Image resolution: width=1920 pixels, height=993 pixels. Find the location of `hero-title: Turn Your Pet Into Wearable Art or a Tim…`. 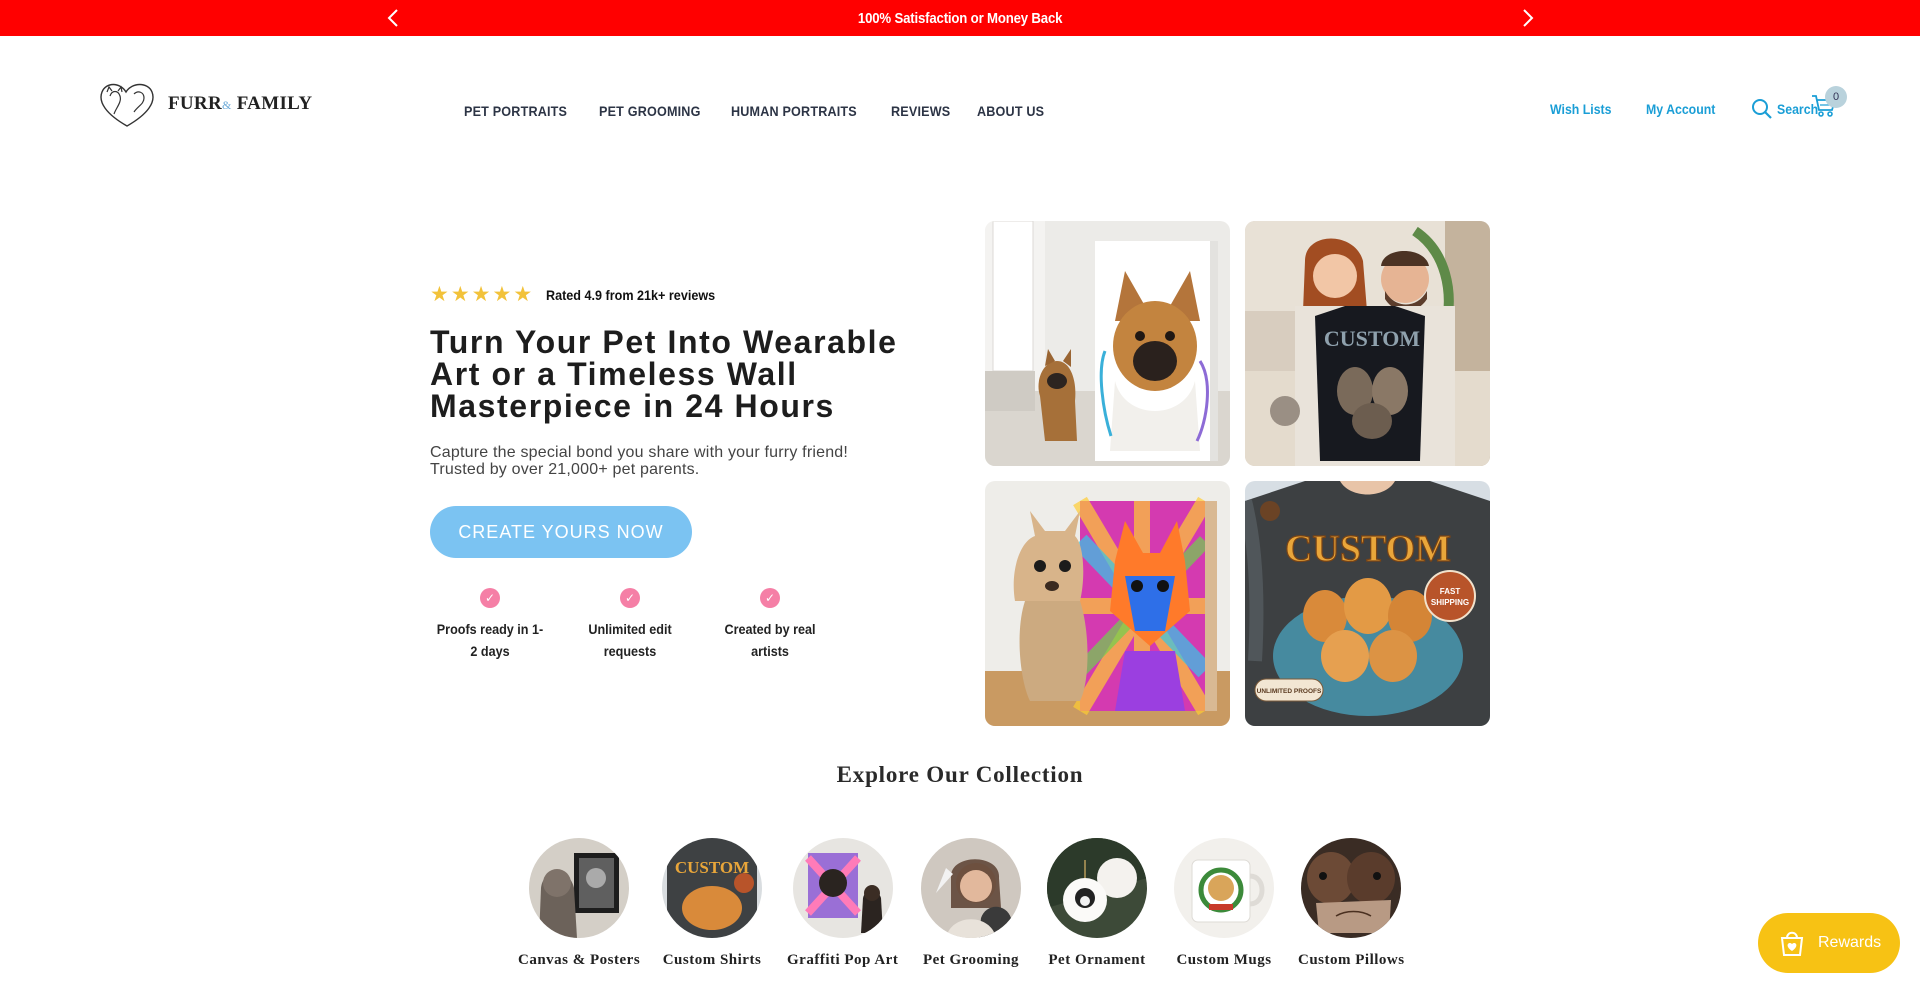

hero-title: Turn Your Pet Into Wearable Art or a Tim… is located at coordinates (664, 374).